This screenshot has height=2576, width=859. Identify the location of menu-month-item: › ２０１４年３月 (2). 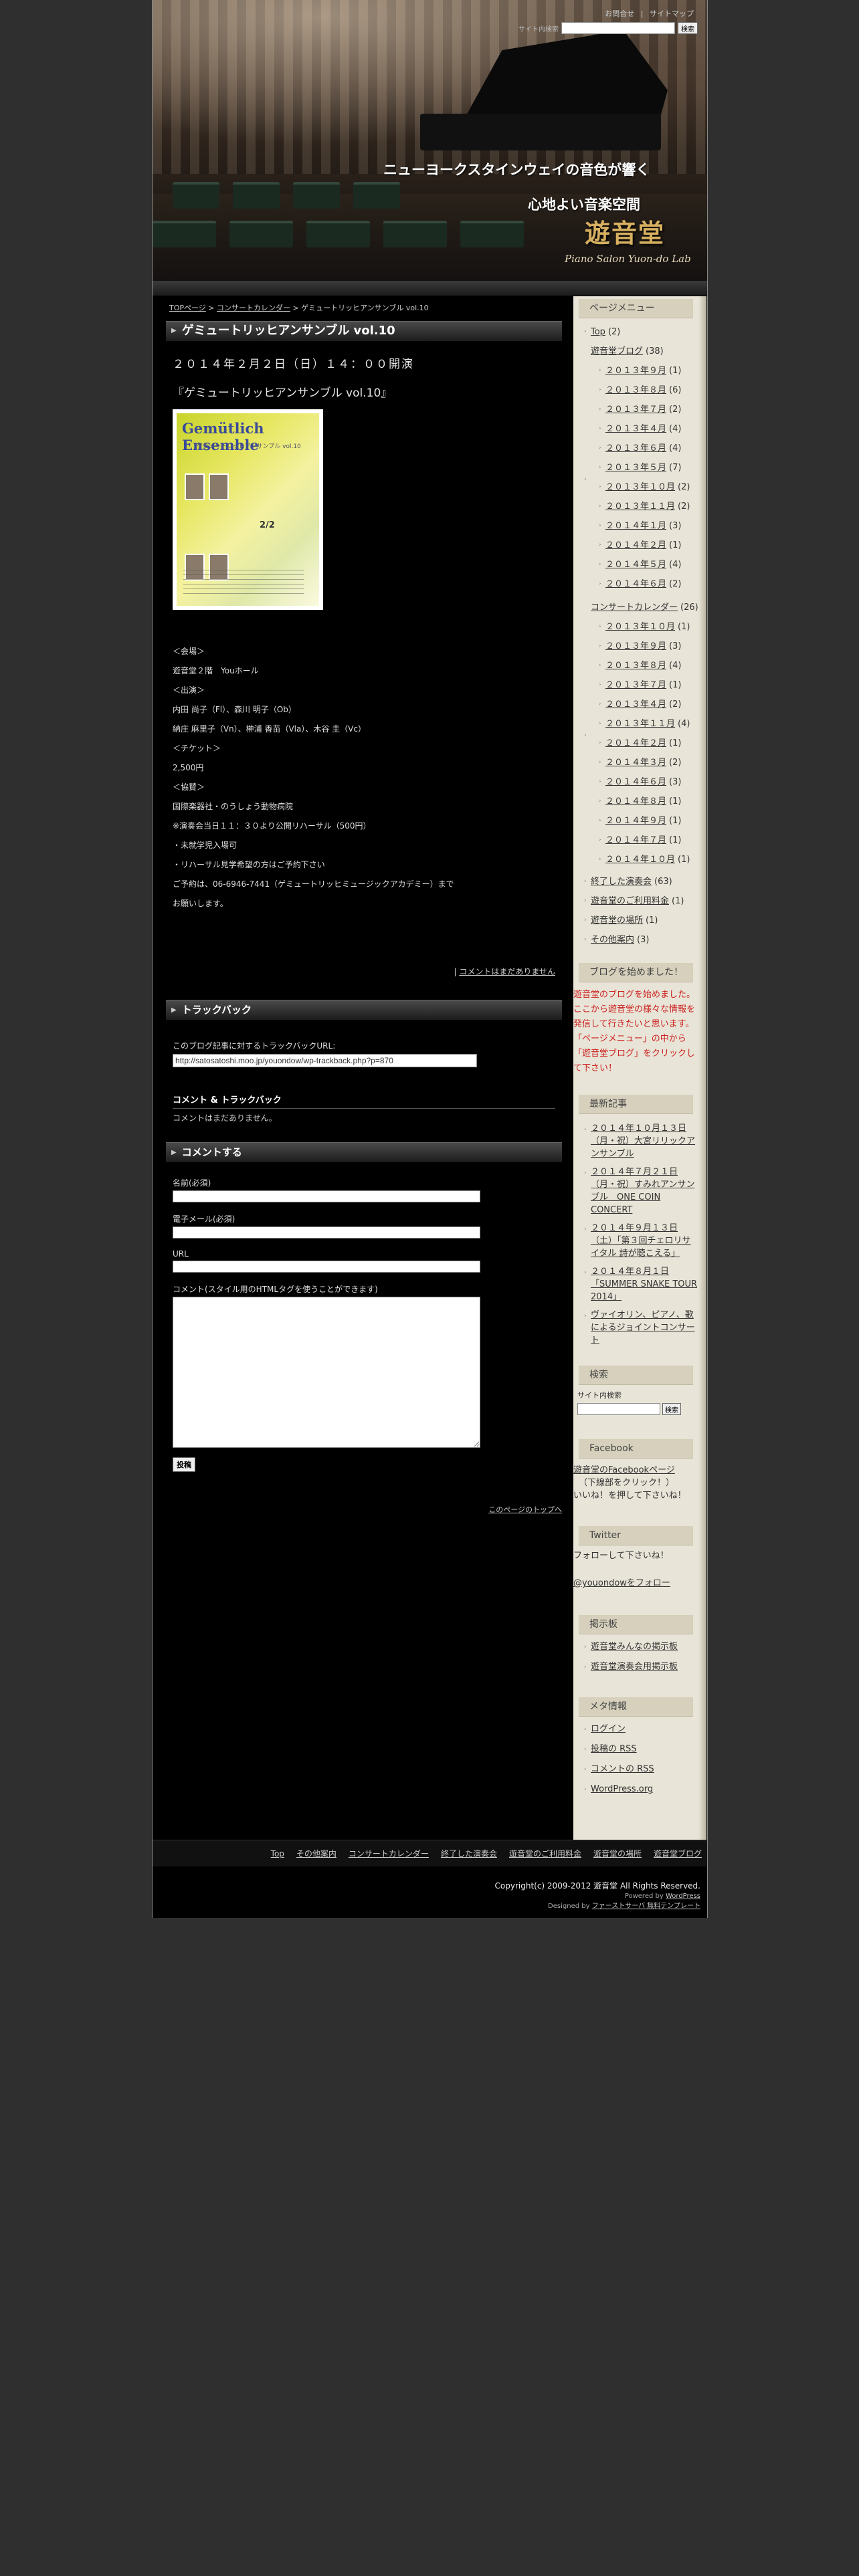
(639, 763).